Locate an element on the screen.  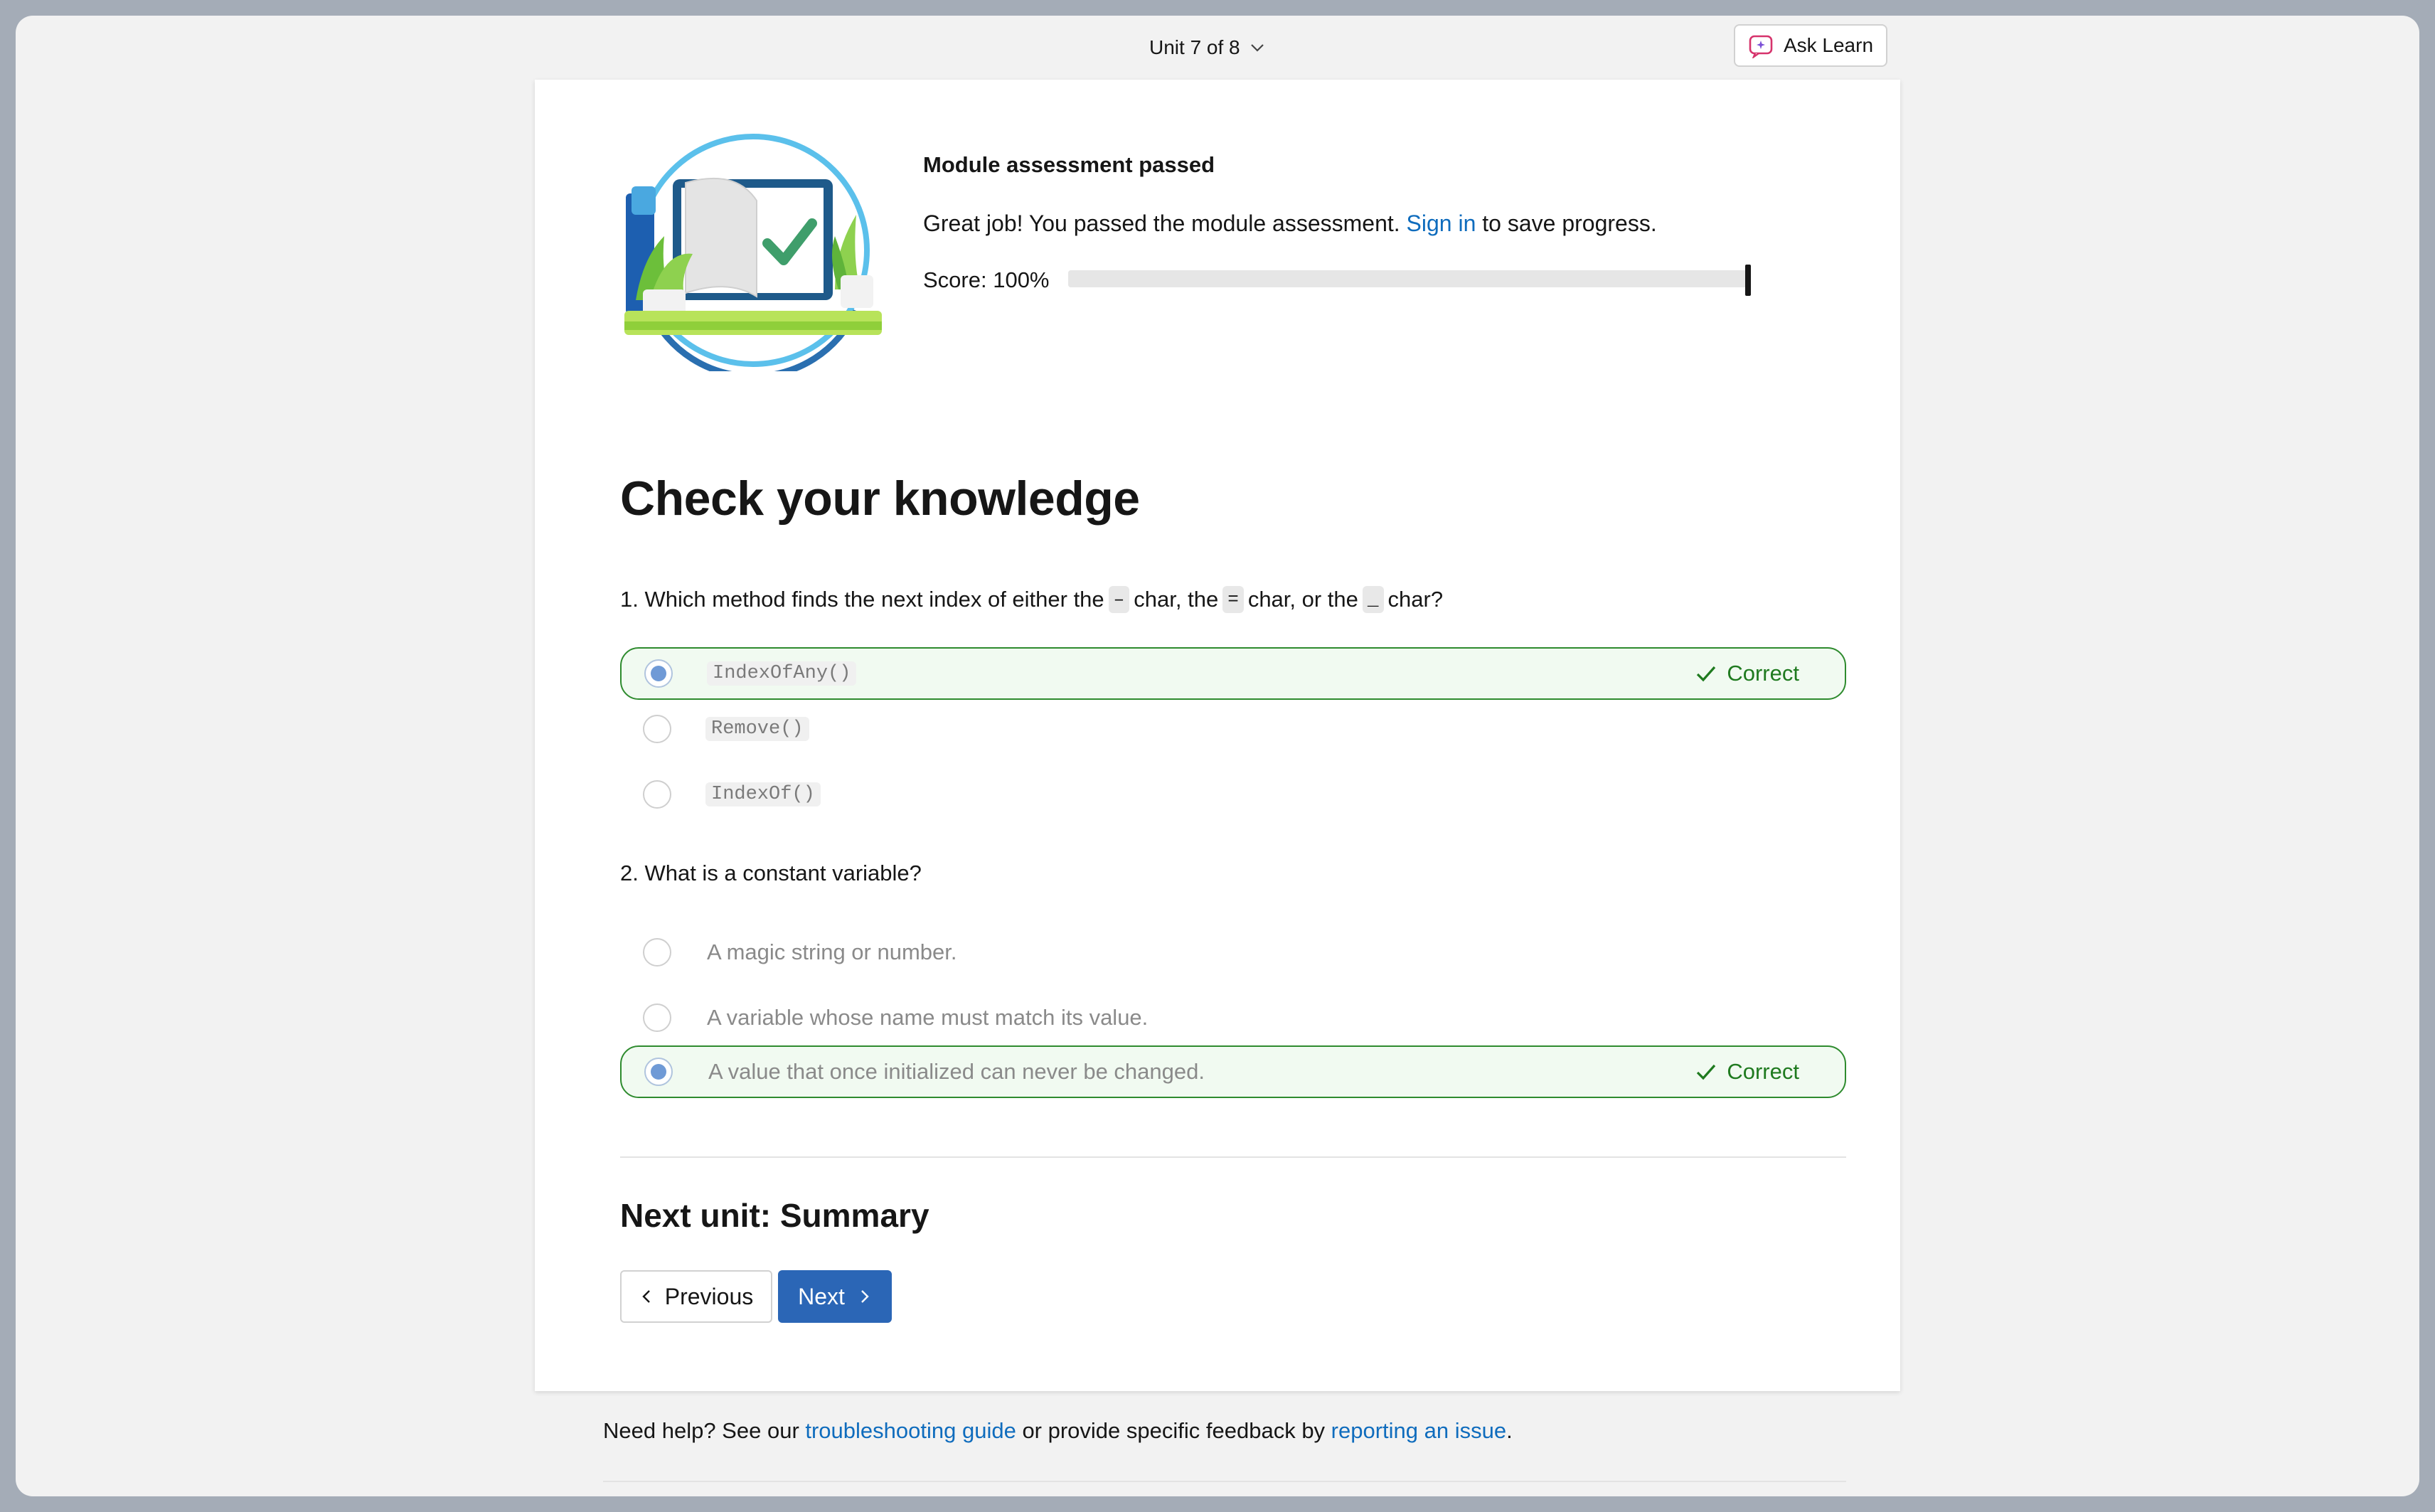
troubleshooting-guide-link: troubleshooting guide is located at coordinates (911, 1430).